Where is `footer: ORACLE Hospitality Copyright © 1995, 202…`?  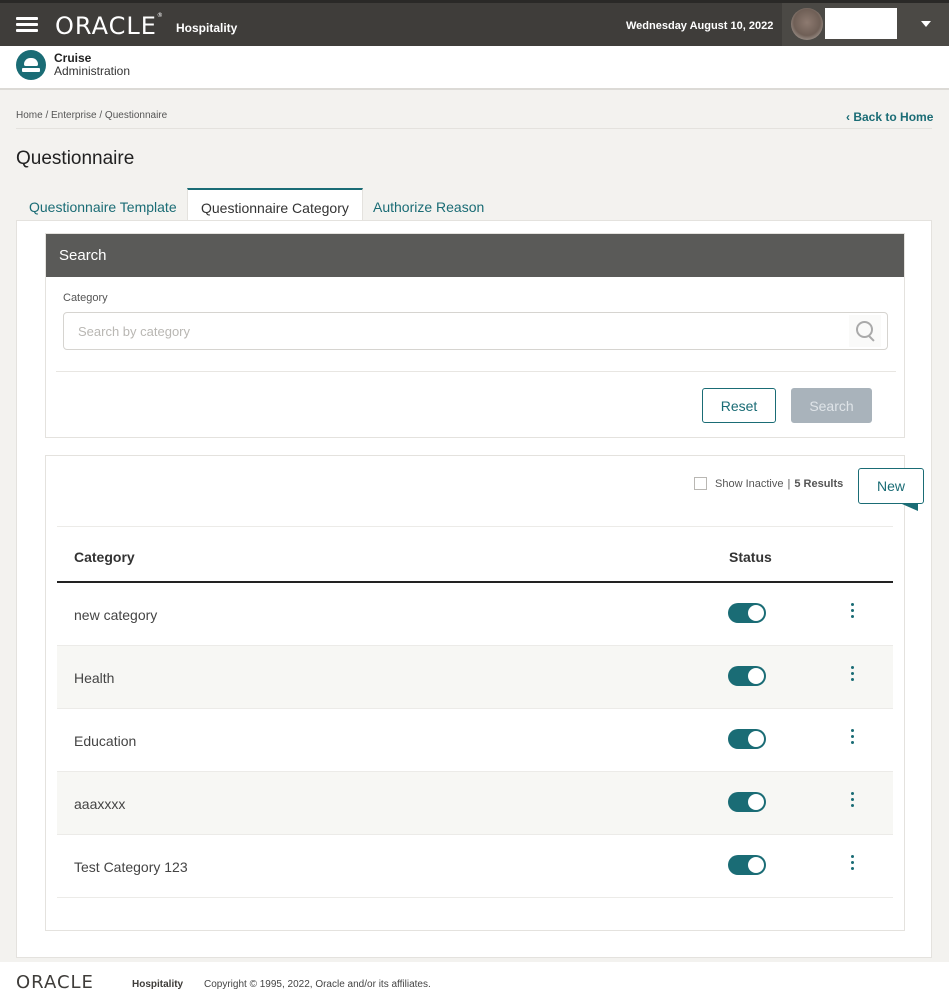
footer: ORACLE Hospitality Copyright © 1995, 202… is located at coordinates (474, 981).